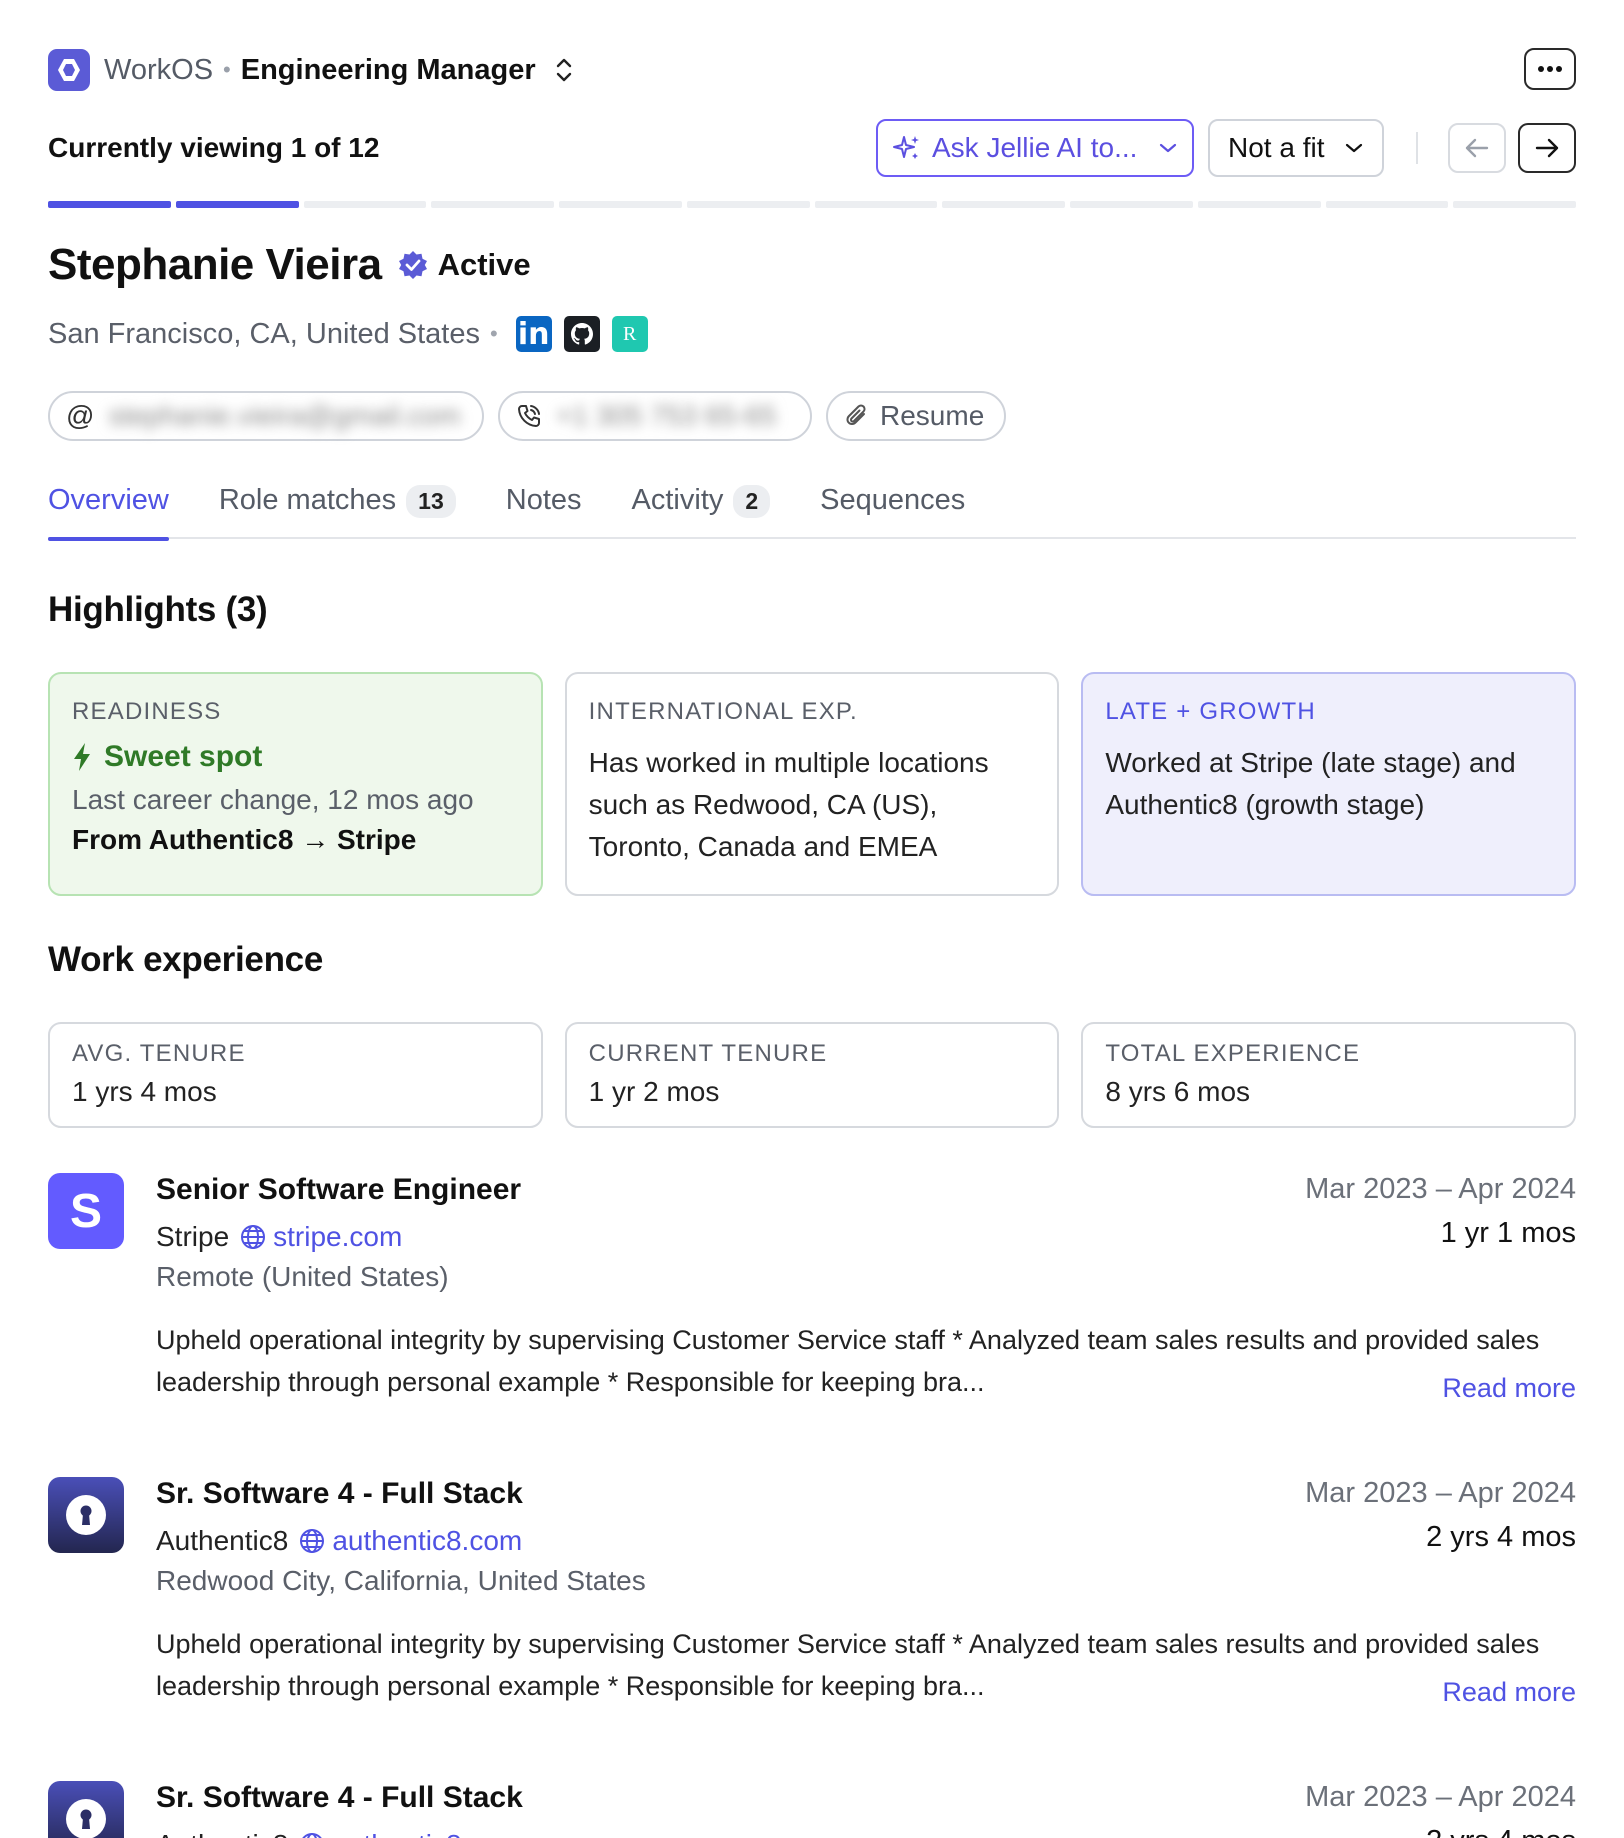 The width and height of the screenshot is (1624, 1838). Describe the element at coordinates (932, 415) in the screenshot. I see `resume-label: Resume` at that location.